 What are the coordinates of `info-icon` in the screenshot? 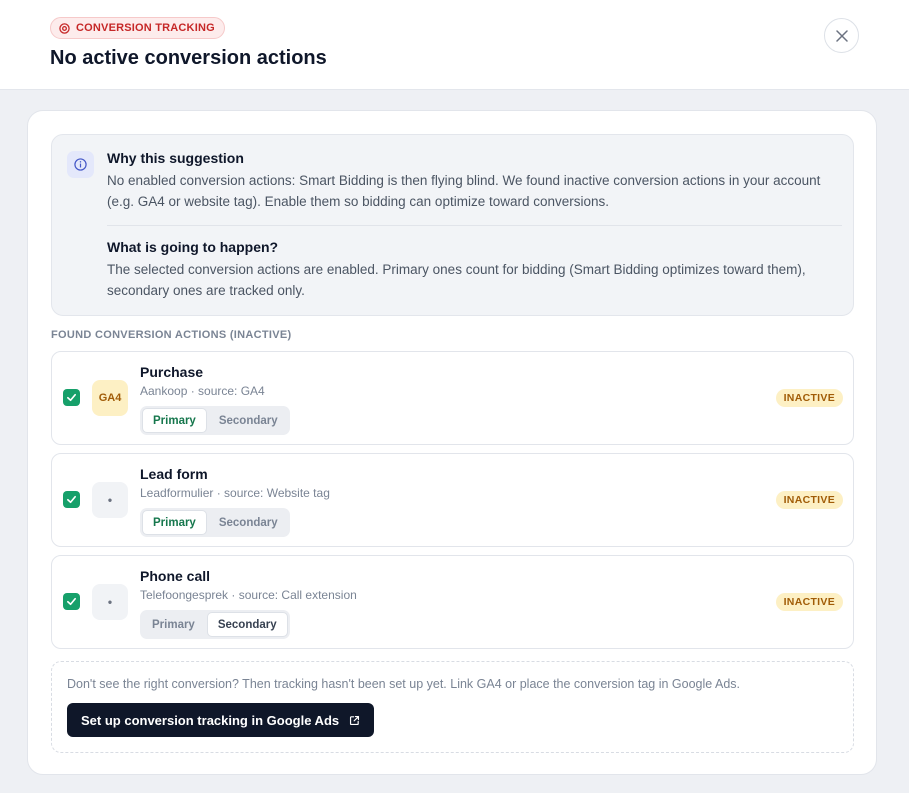 It's located at (80, 164).